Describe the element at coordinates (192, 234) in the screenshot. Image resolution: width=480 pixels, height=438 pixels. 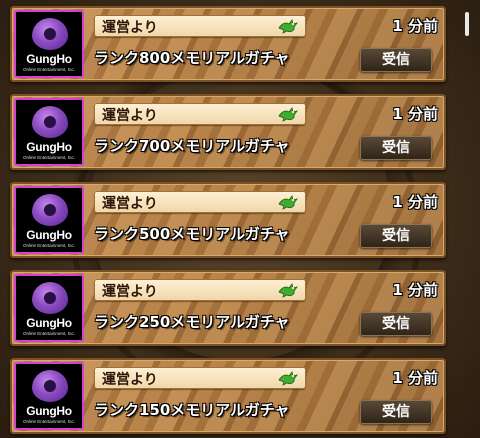
I see `subject-label: ランク500メモリアルガチャ` at that location.